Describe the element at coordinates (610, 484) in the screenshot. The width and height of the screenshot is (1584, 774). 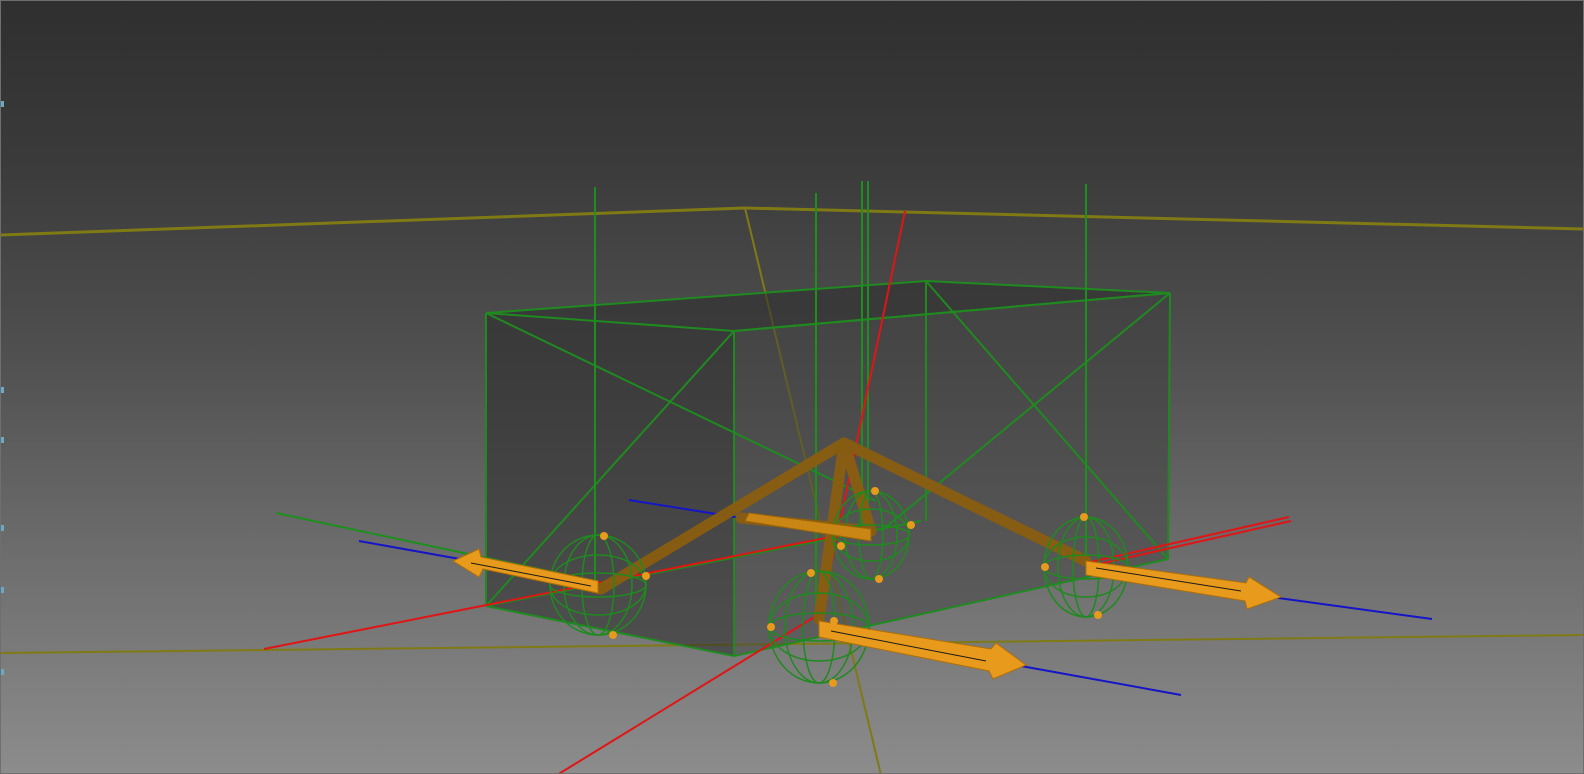
I see `box-face-left` at that location.